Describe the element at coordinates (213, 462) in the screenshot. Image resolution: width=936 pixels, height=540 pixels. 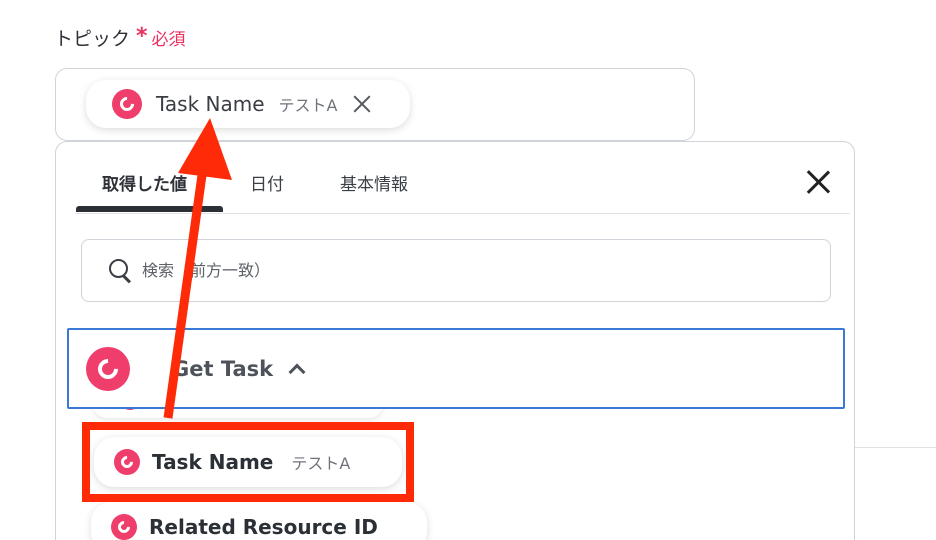
I see `item-name: Task Name` at that location.